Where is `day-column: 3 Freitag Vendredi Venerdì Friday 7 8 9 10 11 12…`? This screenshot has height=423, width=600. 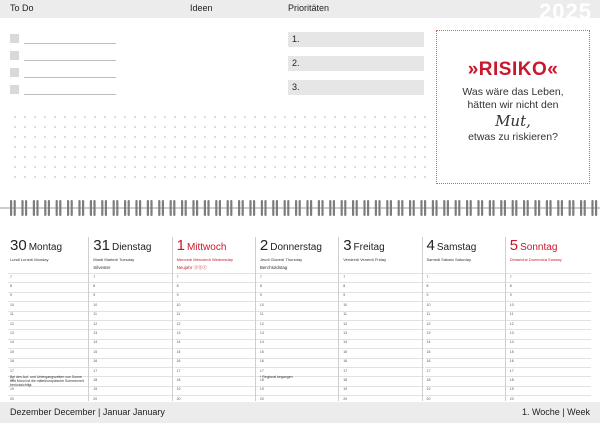
day-column: 3 Freitag Vendredi Venerdì Friday 7 8 9 10 11 12… is located at coordinates (383, 319).